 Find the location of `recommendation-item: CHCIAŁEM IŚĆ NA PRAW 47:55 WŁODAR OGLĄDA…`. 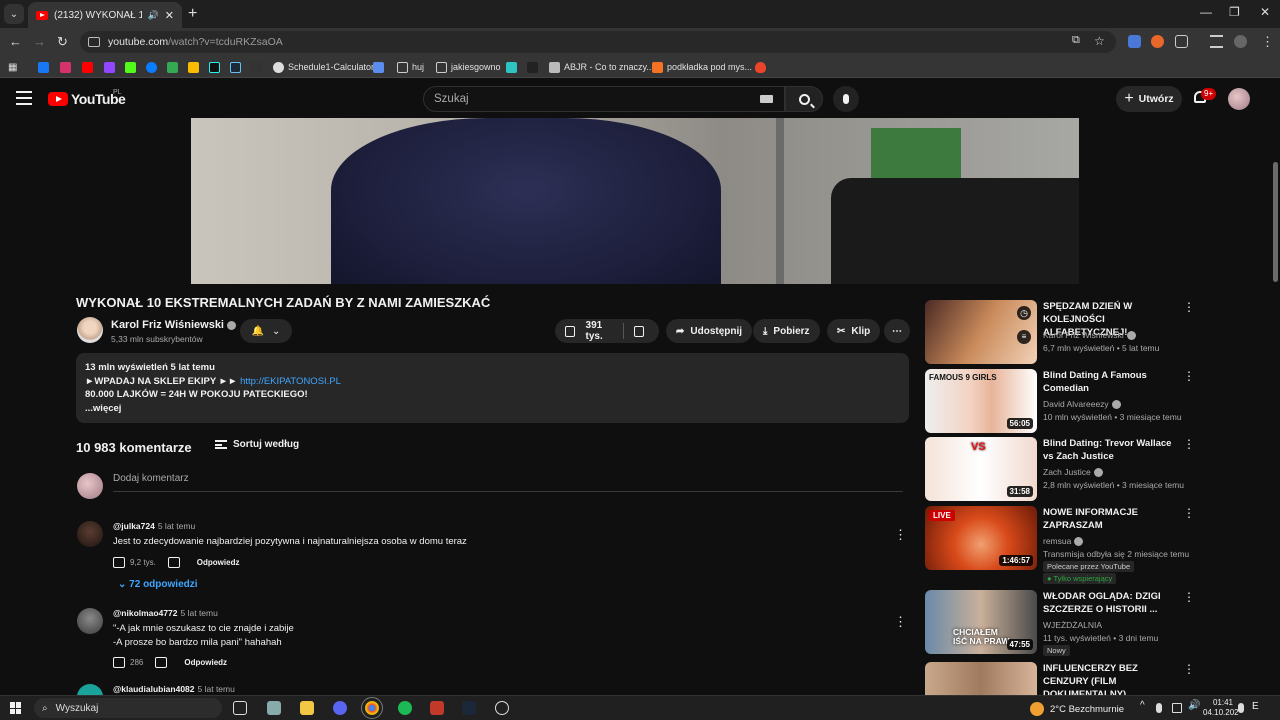

recommendation-item: CHCIAŁEM IŚĆ NA PRAW 47:55 WŁODAR OGLĄDA… is located at coordinates (1060, 623).